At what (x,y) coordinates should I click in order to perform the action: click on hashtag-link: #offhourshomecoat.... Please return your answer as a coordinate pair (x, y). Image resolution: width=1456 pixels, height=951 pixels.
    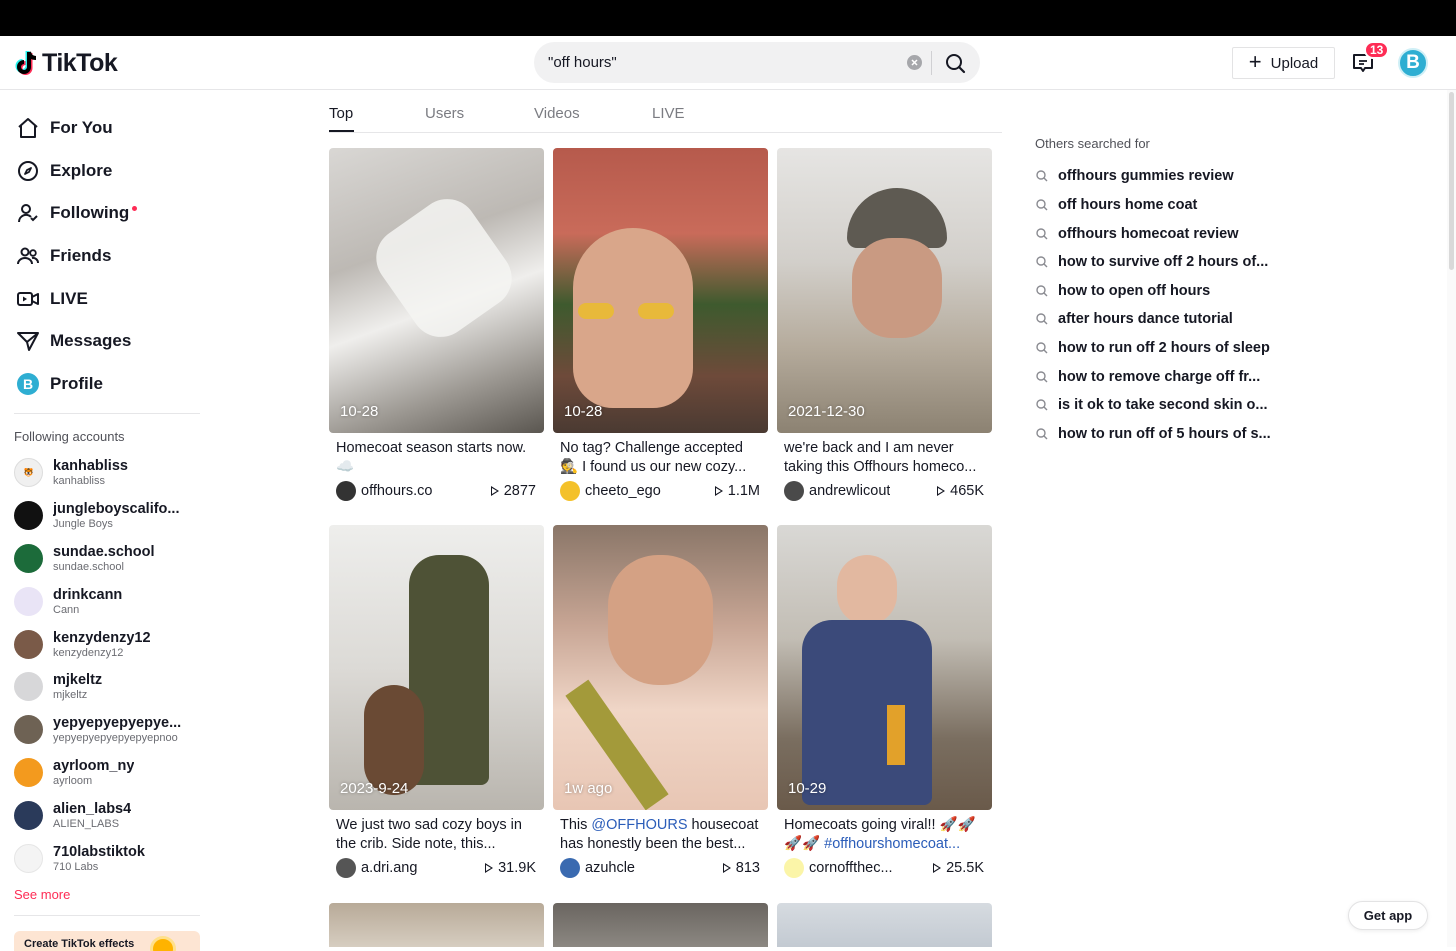
    Looking at the image, I should click on (892, 844).